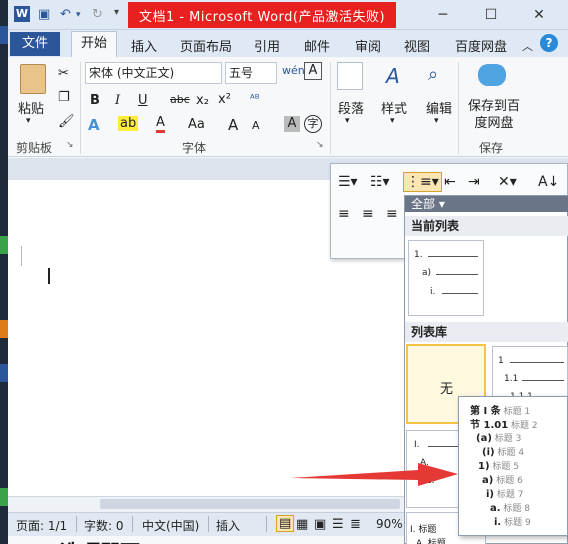 This screenshot has height=544, width=568. Describe the element at coordinates (380, 182) in the screenshot. I see `numbering-icon: ☷▾` at that location.